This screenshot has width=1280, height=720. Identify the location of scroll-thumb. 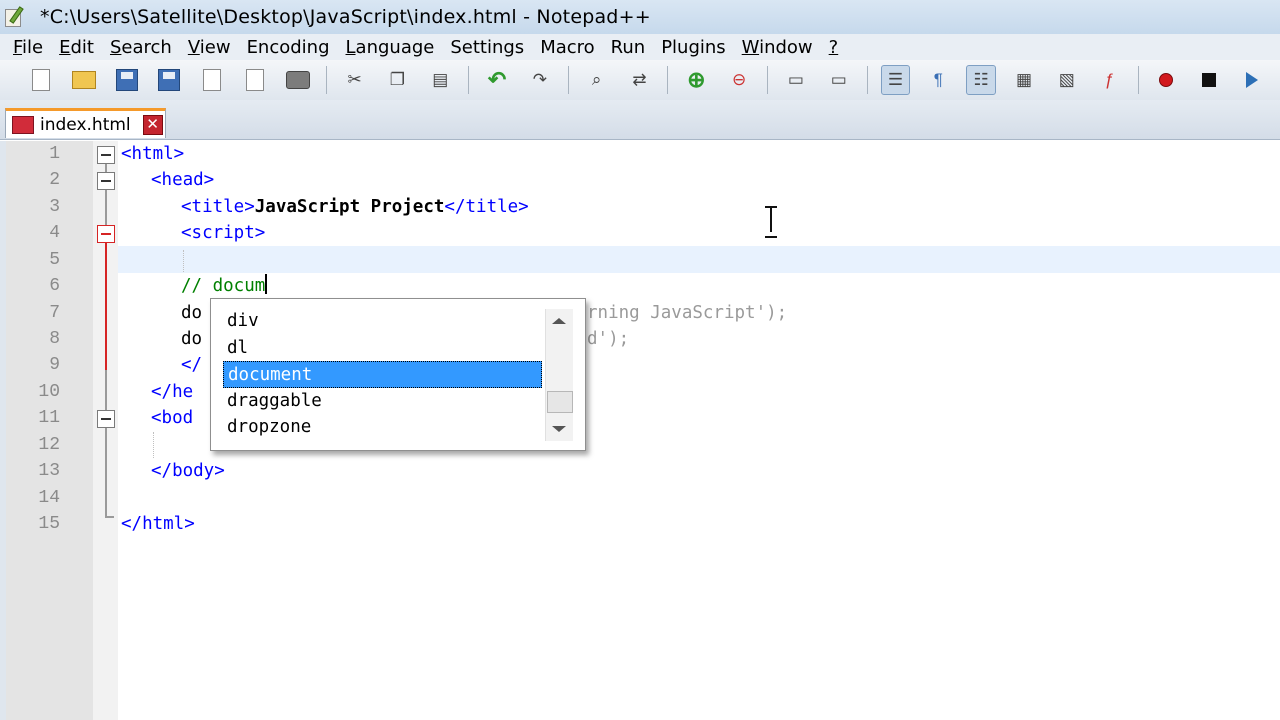
(560, 402).